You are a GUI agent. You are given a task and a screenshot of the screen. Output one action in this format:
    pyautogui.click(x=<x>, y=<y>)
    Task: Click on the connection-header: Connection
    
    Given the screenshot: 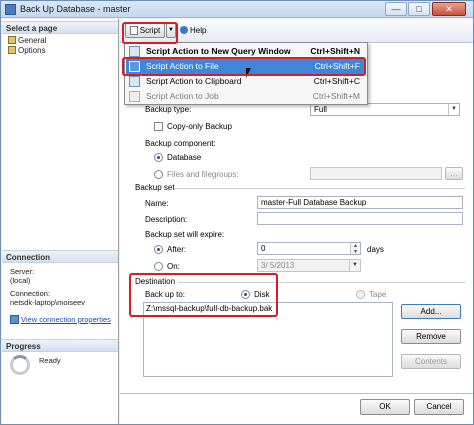 What is the action you would take?
    pyautogui.click(x=60, y=256)
    